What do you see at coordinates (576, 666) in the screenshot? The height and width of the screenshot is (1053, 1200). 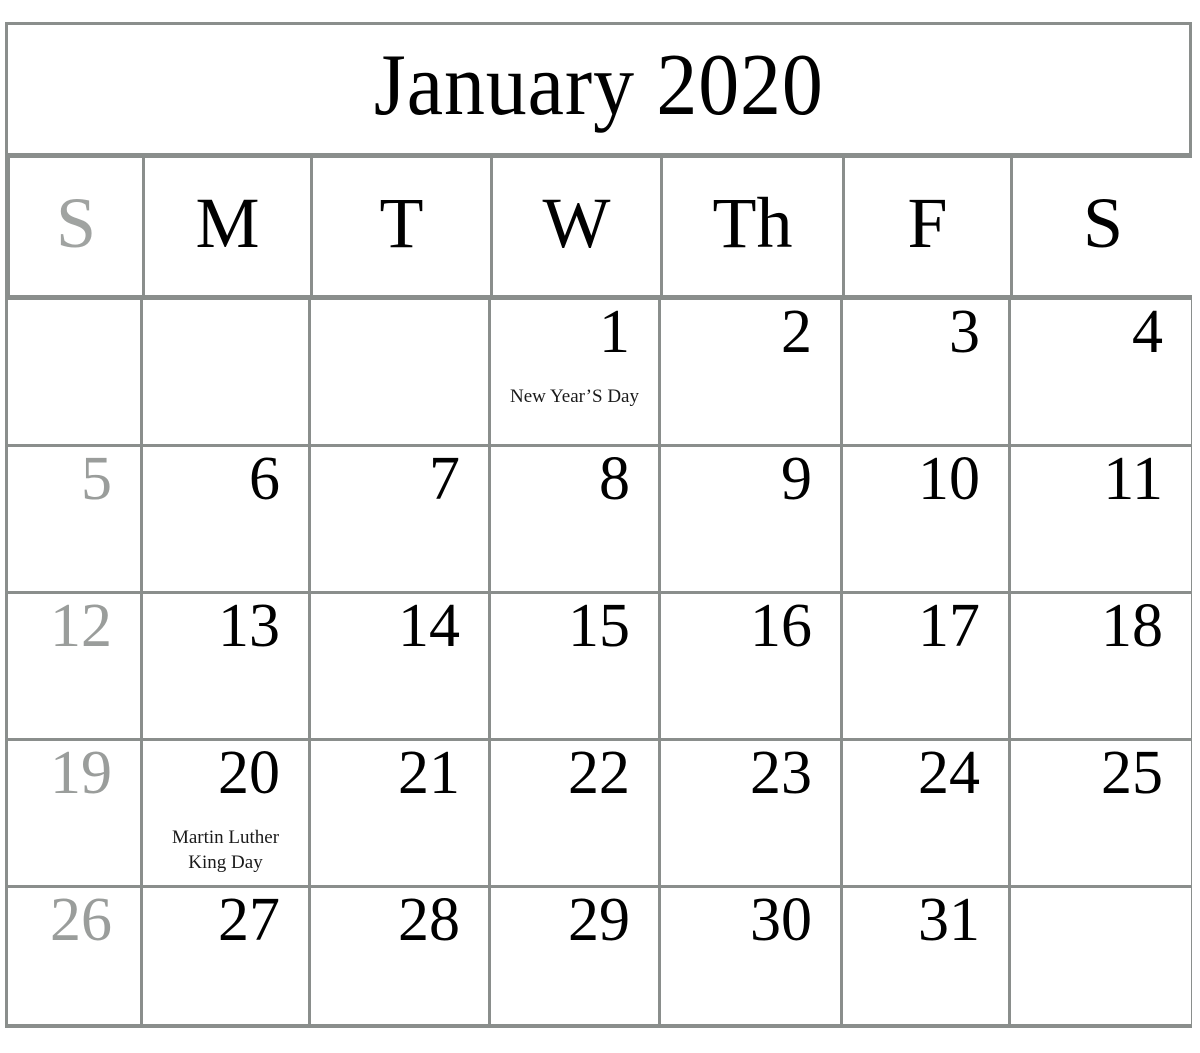 I see `day-cell: 15` at bounding box center [576, 666].